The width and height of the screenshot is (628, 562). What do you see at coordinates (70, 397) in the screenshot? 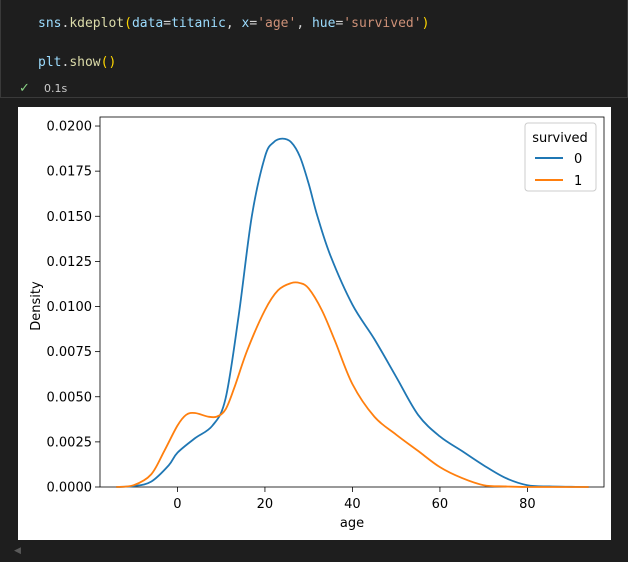
I see `y-tick-label: 0.0050` at bounding box center [70, 397].